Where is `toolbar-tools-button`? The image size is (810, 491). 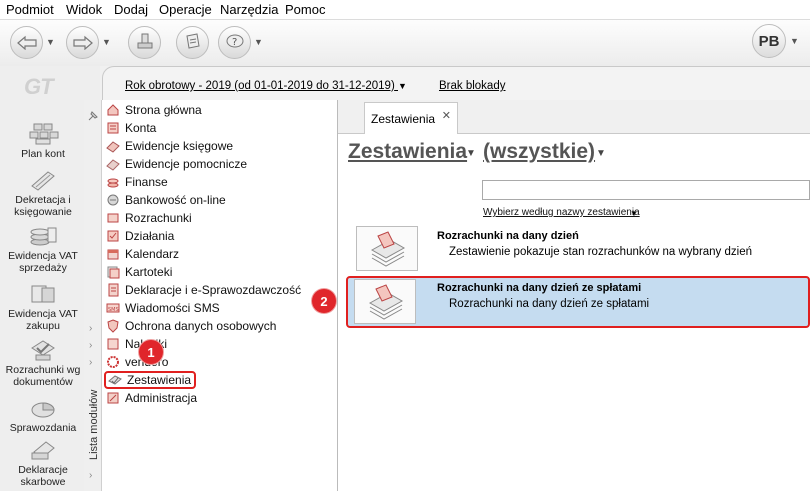 toolbar-tools-button is located at coordinates (144, 42).